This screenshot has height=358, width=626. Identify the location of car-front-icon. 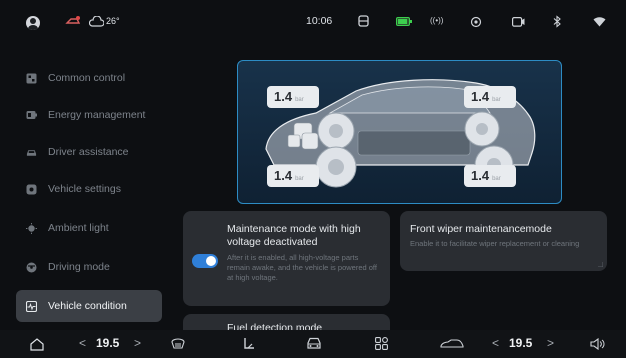
(314, 343).